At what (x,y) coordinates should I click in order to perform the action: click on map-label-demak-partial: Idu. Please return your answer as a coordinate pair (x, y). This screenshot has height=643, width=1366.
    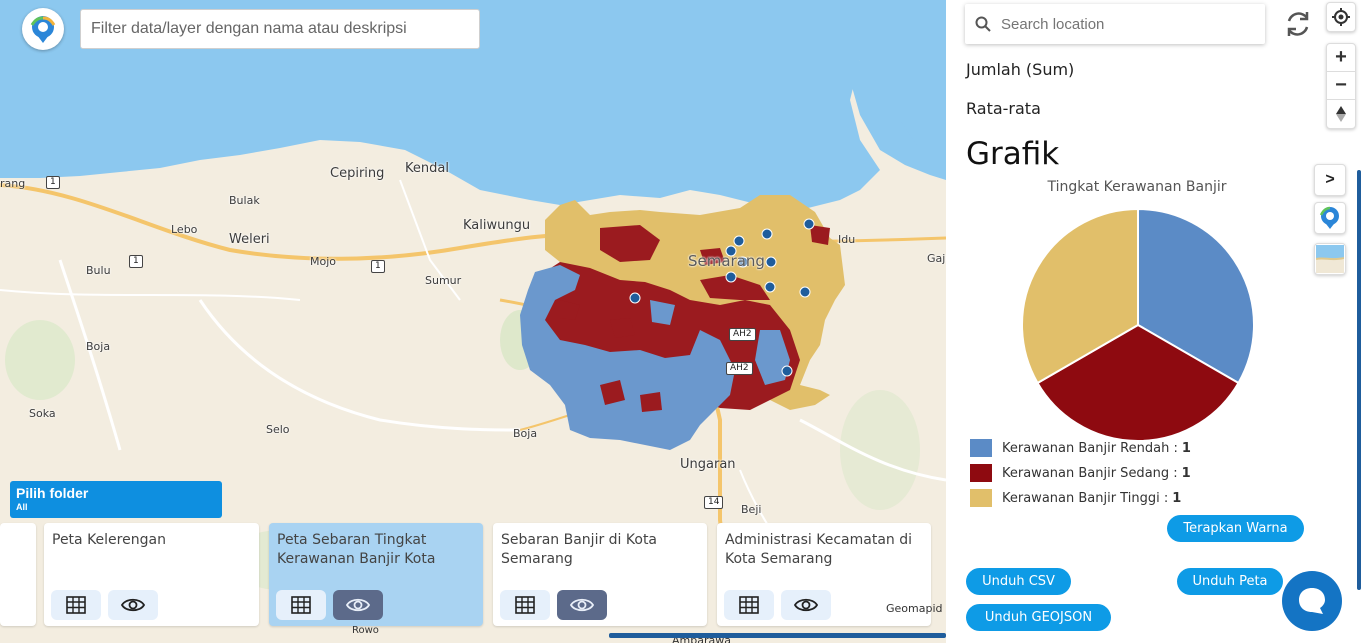
    Looking at the image, I should click on (847, 239).